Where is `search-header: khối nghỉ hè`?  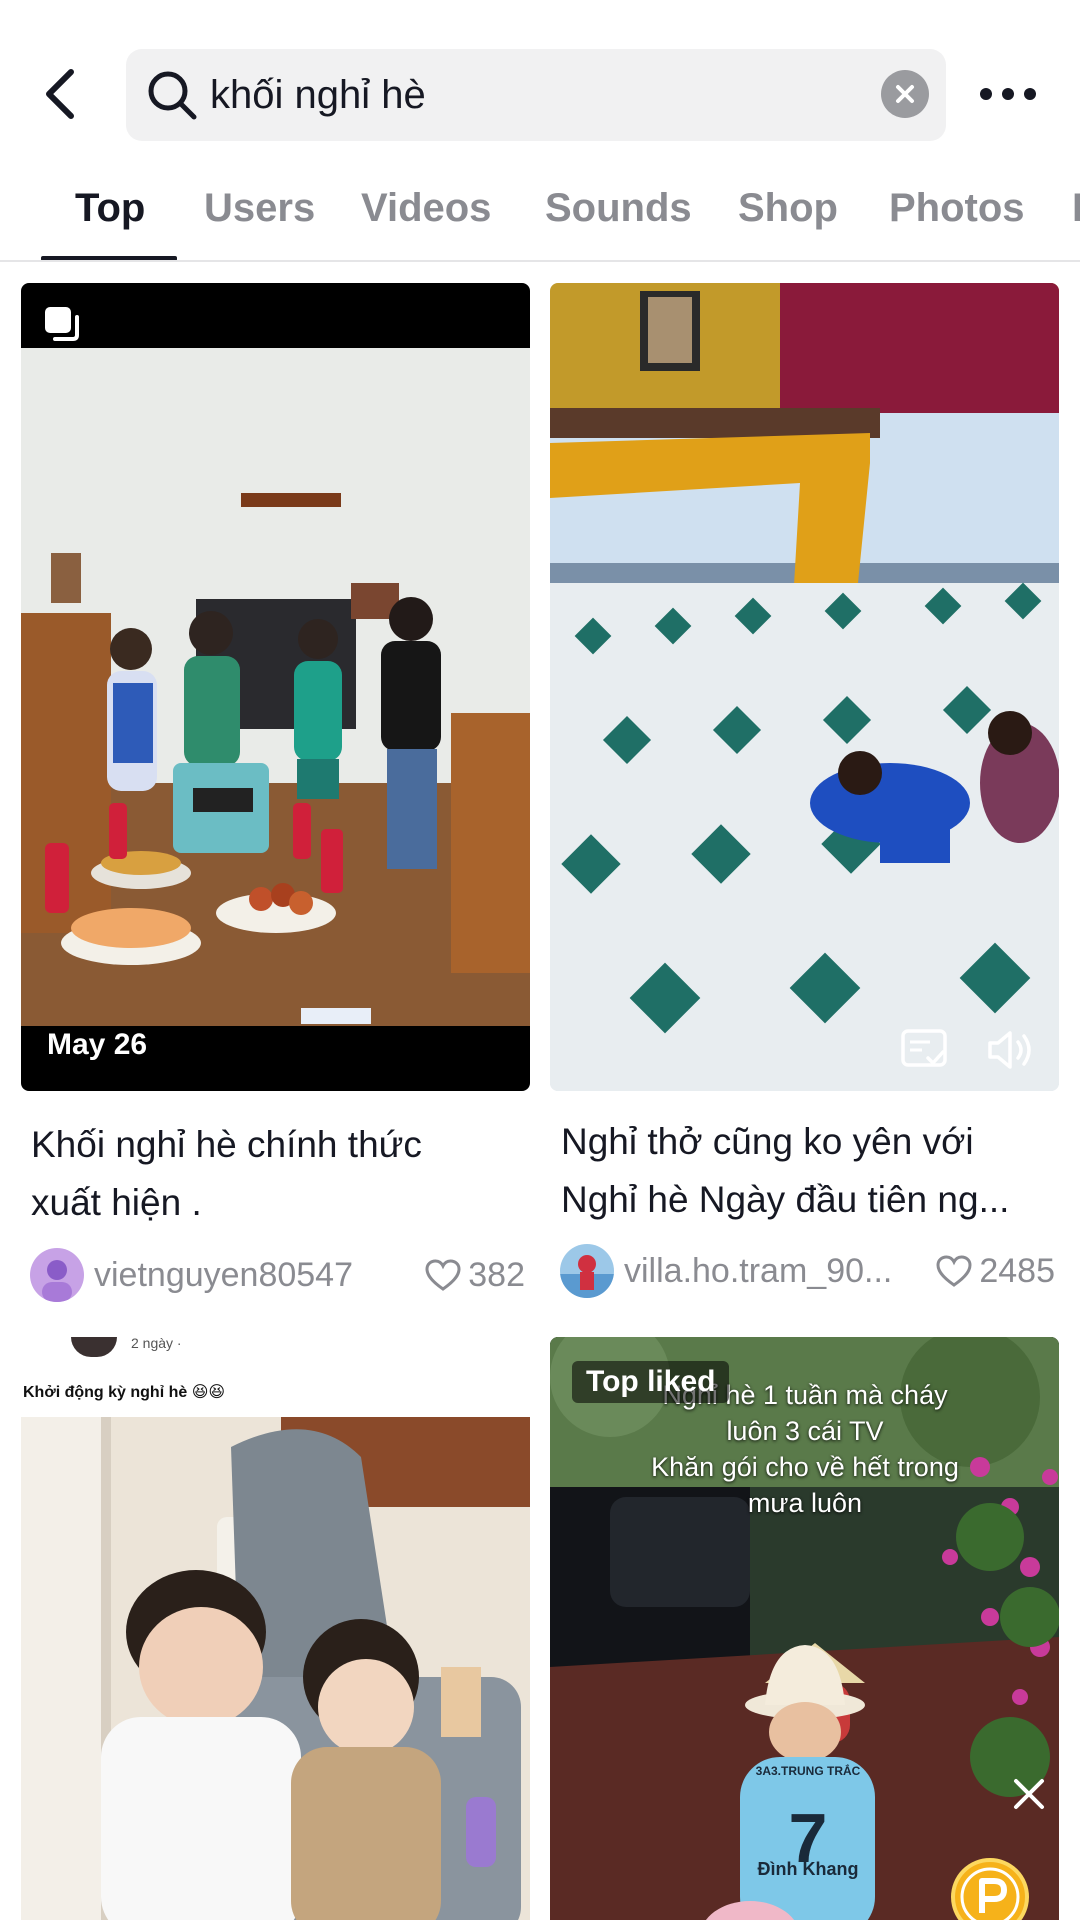 search-header: khối nghỉ hè is located at coordinates (540, 80).